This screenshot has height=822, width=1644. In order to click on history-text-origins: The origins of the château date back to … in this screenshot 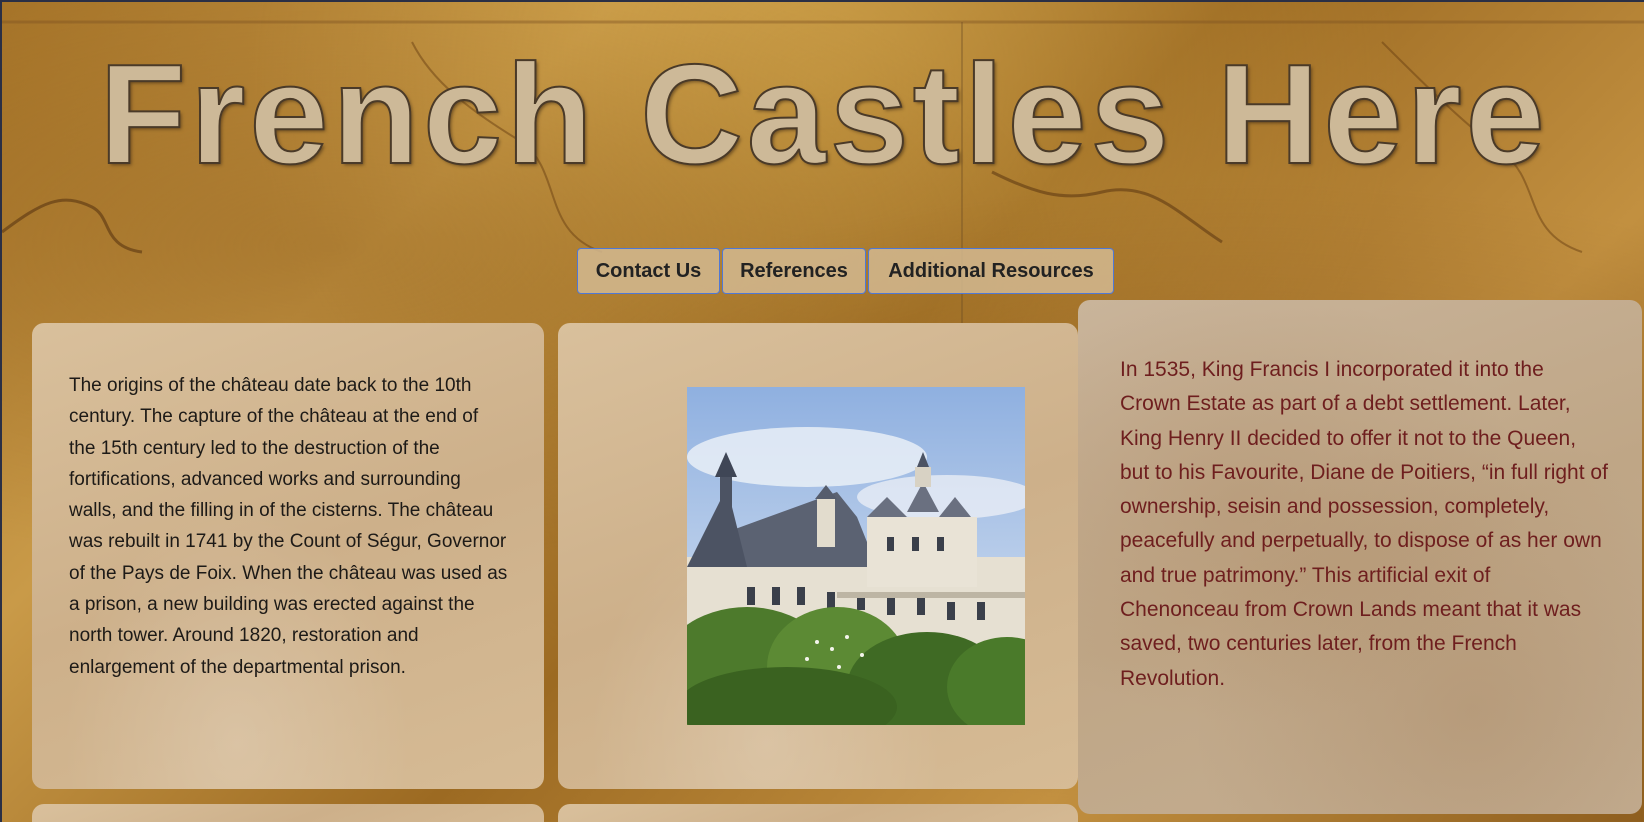, I will do `click(288, 526)`.